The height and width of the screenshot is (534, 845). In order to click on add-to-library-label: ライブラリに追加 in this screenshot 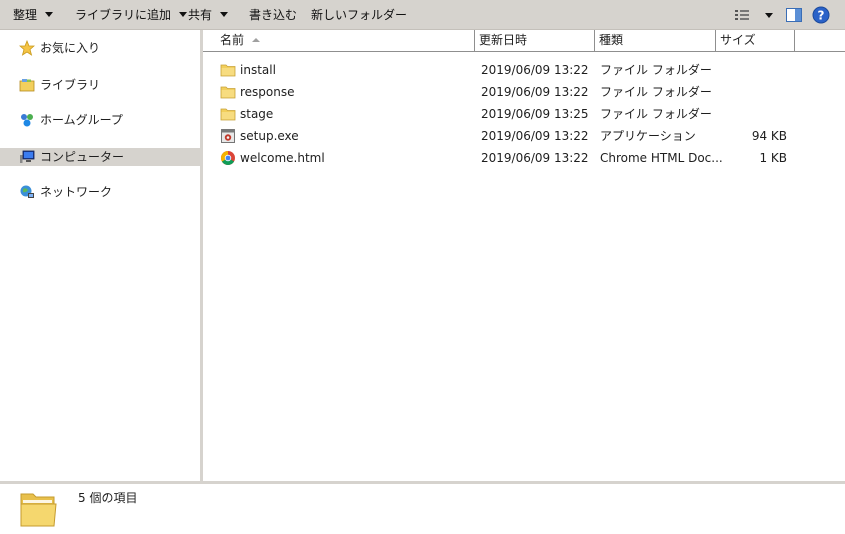, I will do `click(123, 15)`.